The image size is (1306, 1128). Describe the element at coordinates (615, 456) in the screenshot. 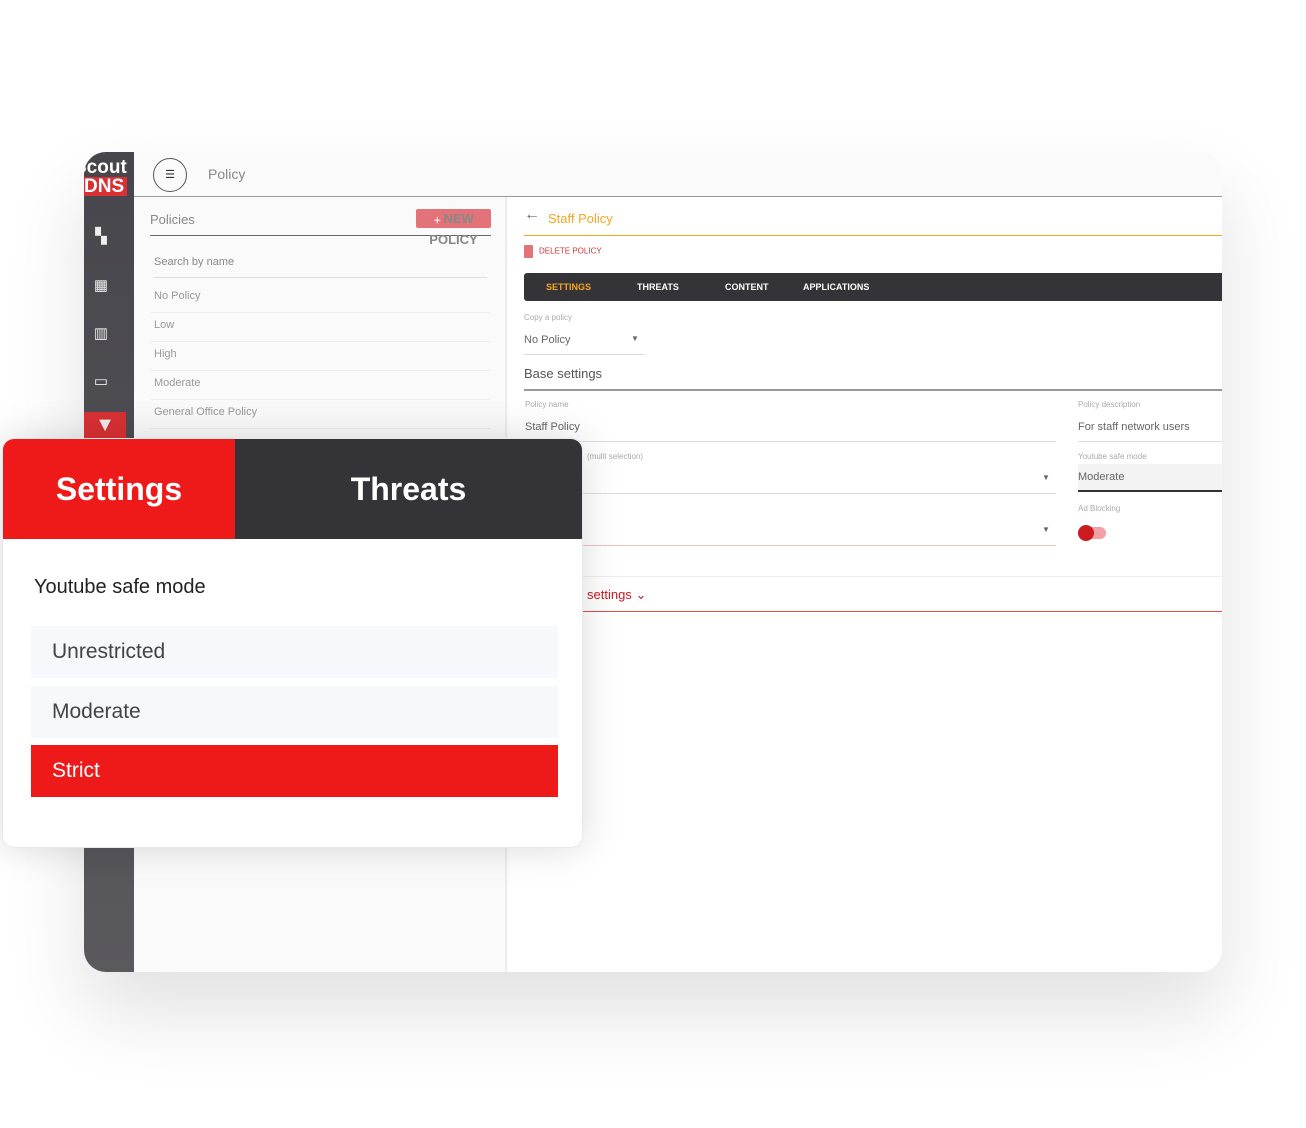

I see `multi-selection-label: (multi selection)` at that location.